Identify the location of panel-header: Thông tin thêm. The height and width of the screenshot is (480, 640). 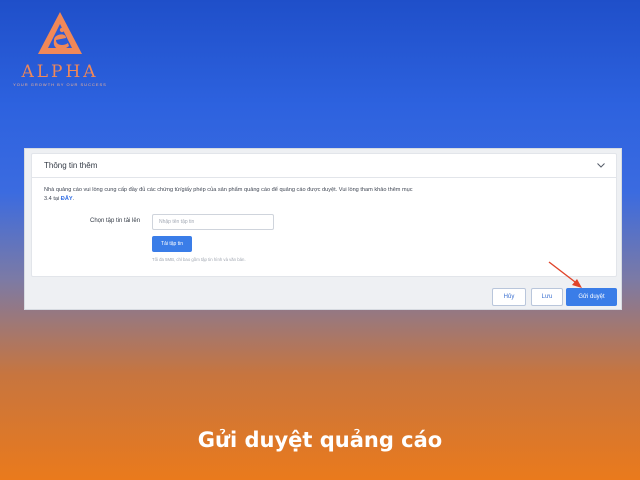
(324, 166).